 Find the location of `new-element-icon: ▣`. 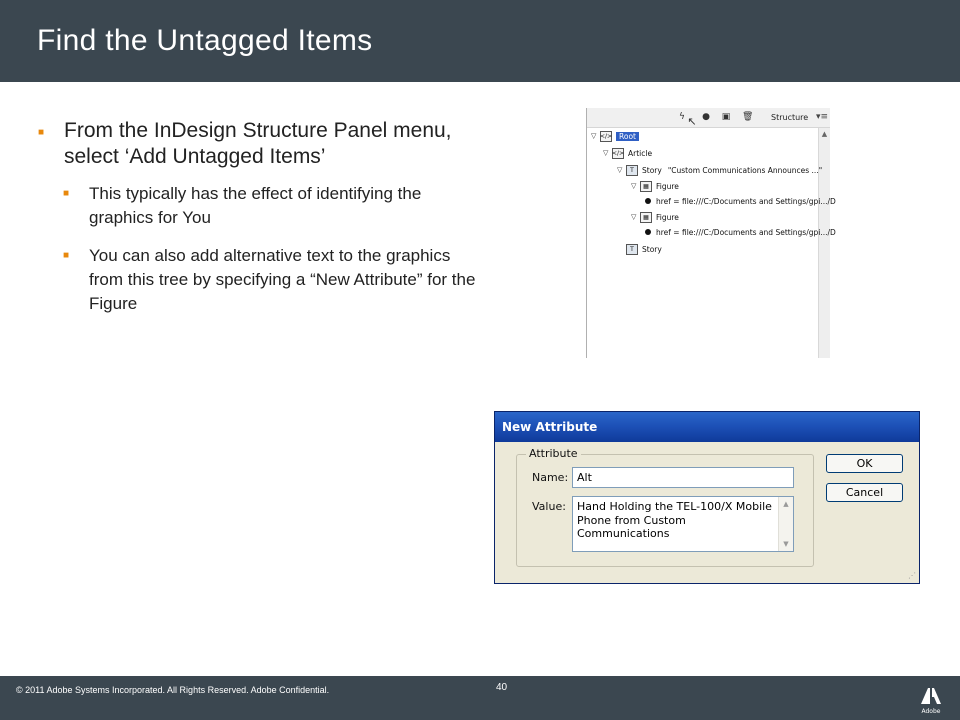

new-element-icon: ▣ is located at coordinates (726, 117).